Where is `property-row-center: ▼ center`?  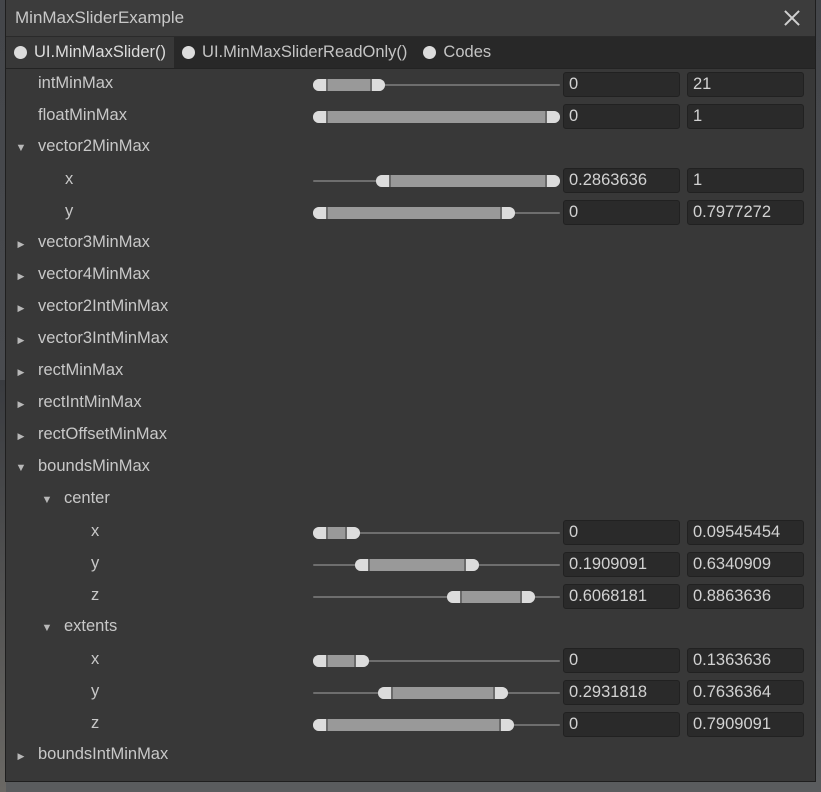 property-row-center: ▼ center is located at coordinates (410, 500).